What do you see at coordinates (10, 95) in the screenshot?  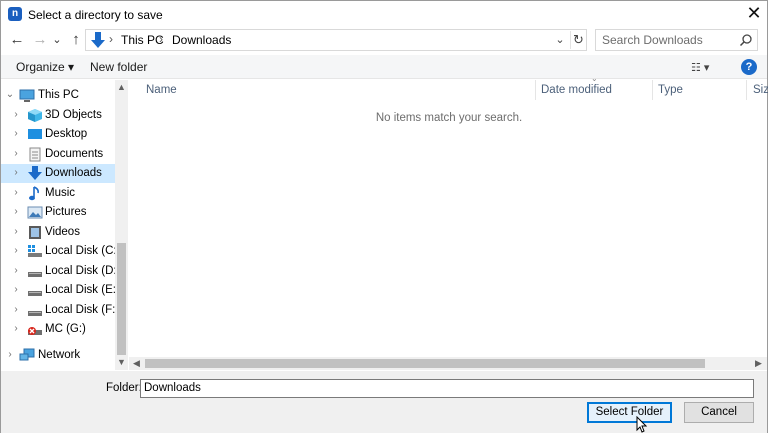 I see `chevron-down-icon: ⌄` at bounding box center [10, 95].